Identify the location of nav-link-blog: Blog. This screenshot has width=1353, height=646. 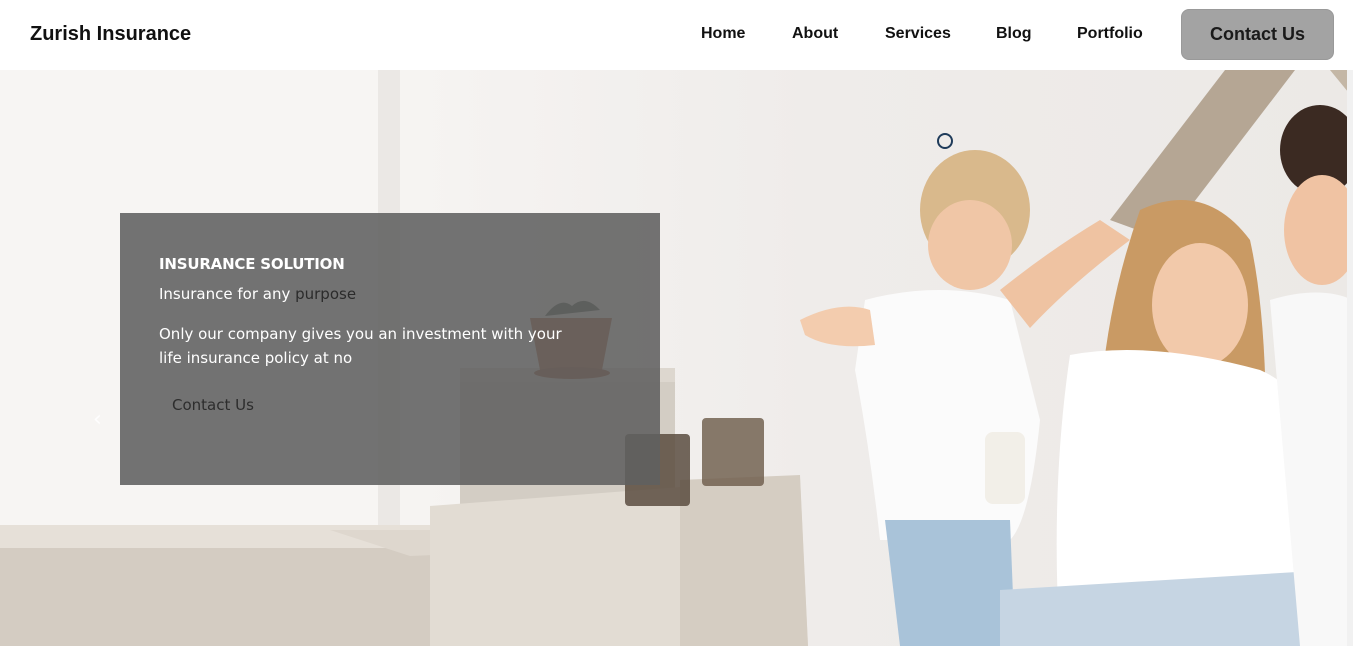
(1014, 34).